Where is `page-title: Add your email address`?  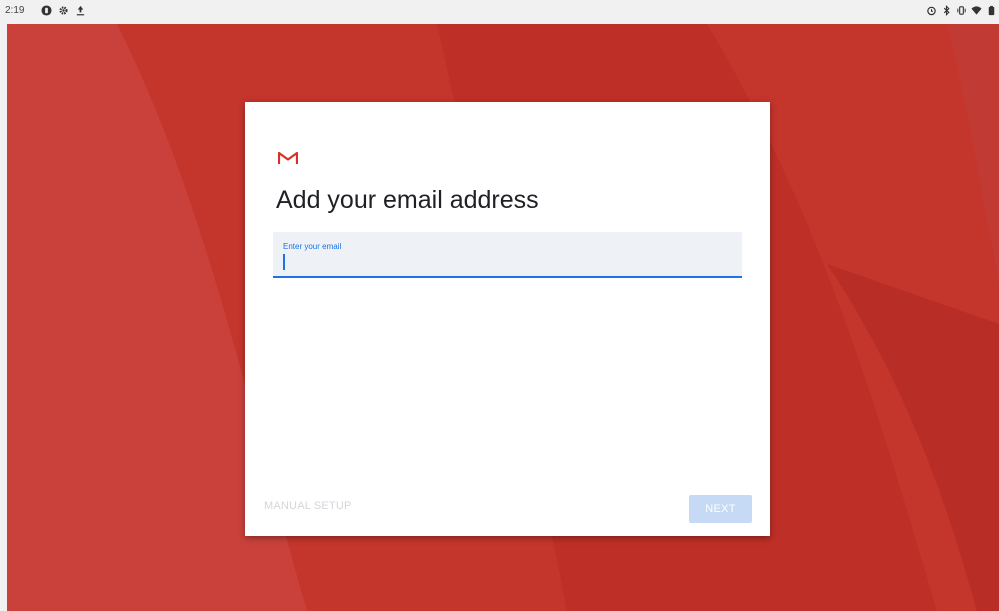
page-title: Add your email address is located at coordinates (407, 200).